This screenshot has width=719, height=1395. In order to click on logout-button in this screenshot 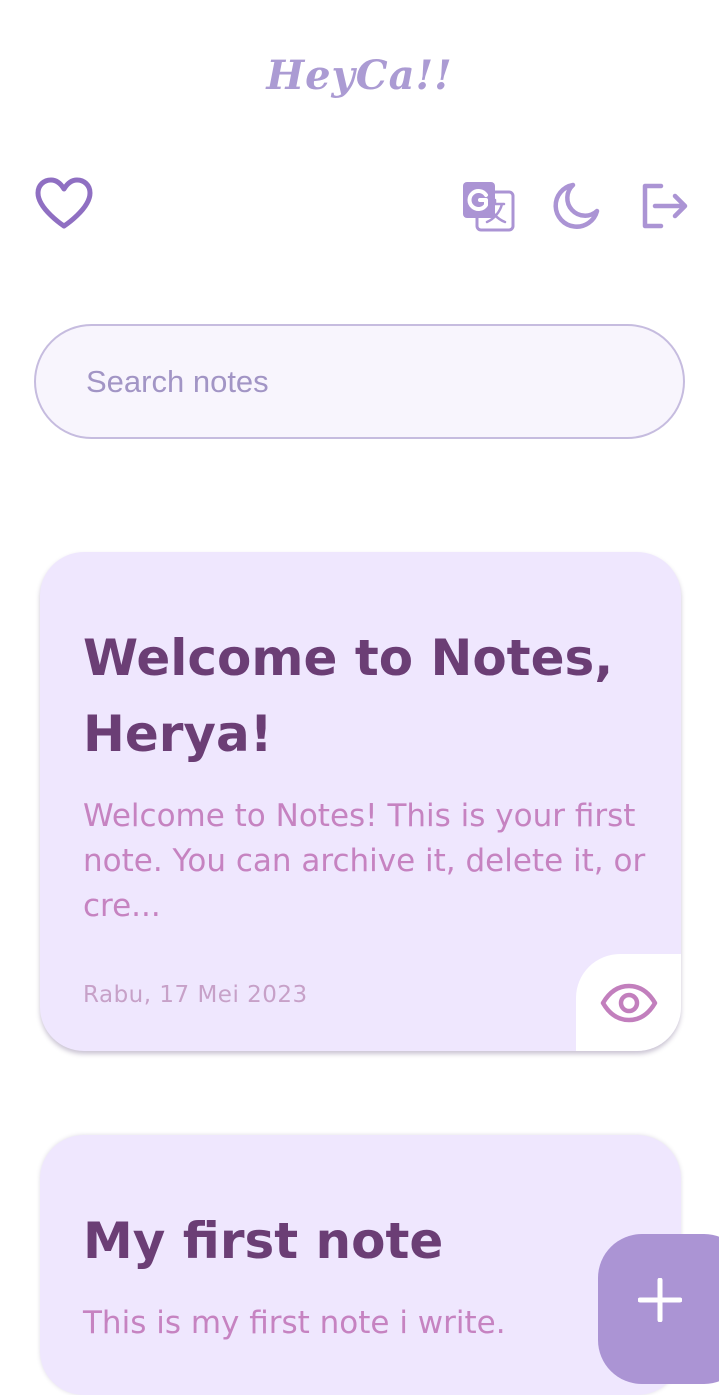, I will do `click(664, 206)`.